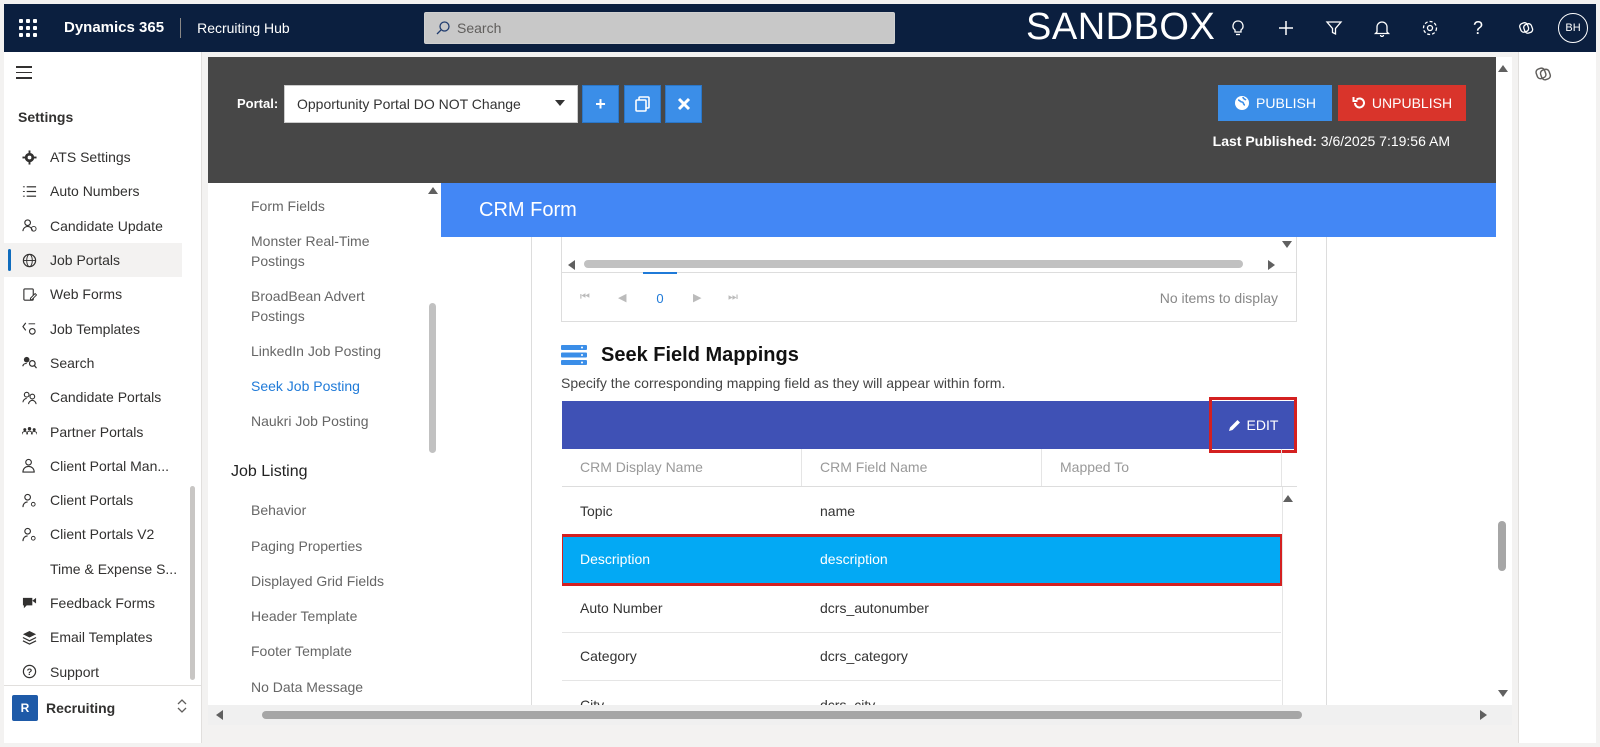 This screenshot has height=747, width=1600. Describe the element at coordinates (922, 559) in the screenshot. I see `table-row-selected: Description description` at that location.